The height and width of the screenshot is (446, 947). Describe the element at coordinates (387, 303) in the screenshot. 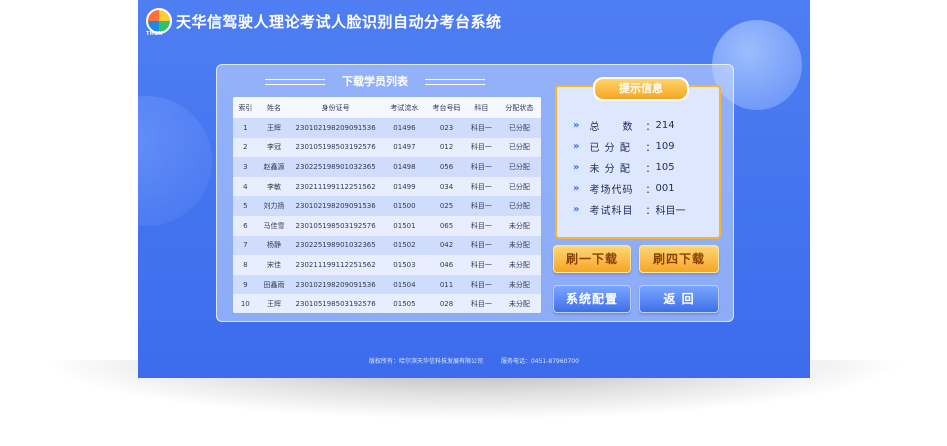

I see `table-row: 10 王辉 230105198503192576 01505 028 科目一 未分配` at that location.